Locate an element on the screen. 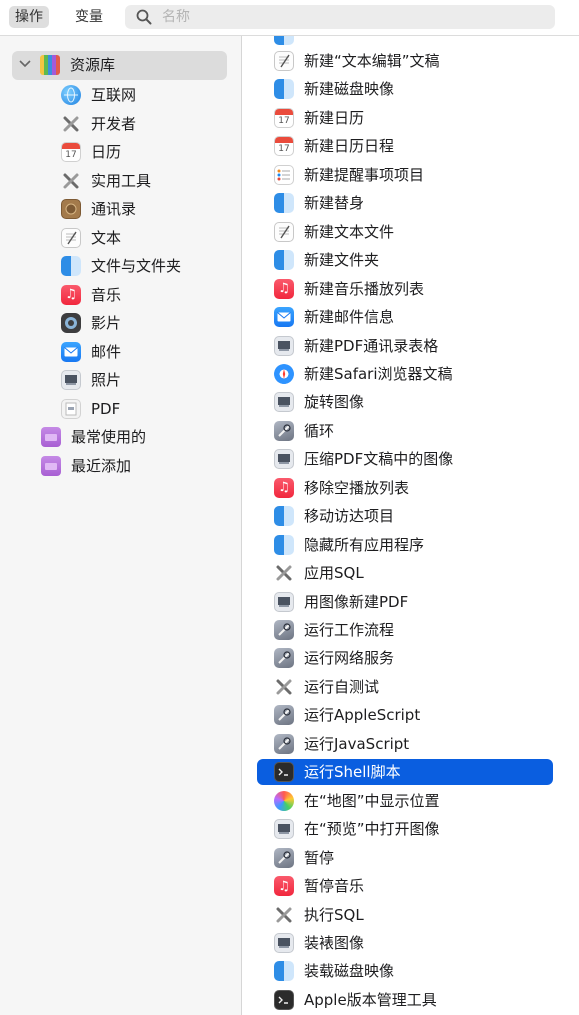  sidebar-item-4: 通讯录 is located at coordinates (121, 209).